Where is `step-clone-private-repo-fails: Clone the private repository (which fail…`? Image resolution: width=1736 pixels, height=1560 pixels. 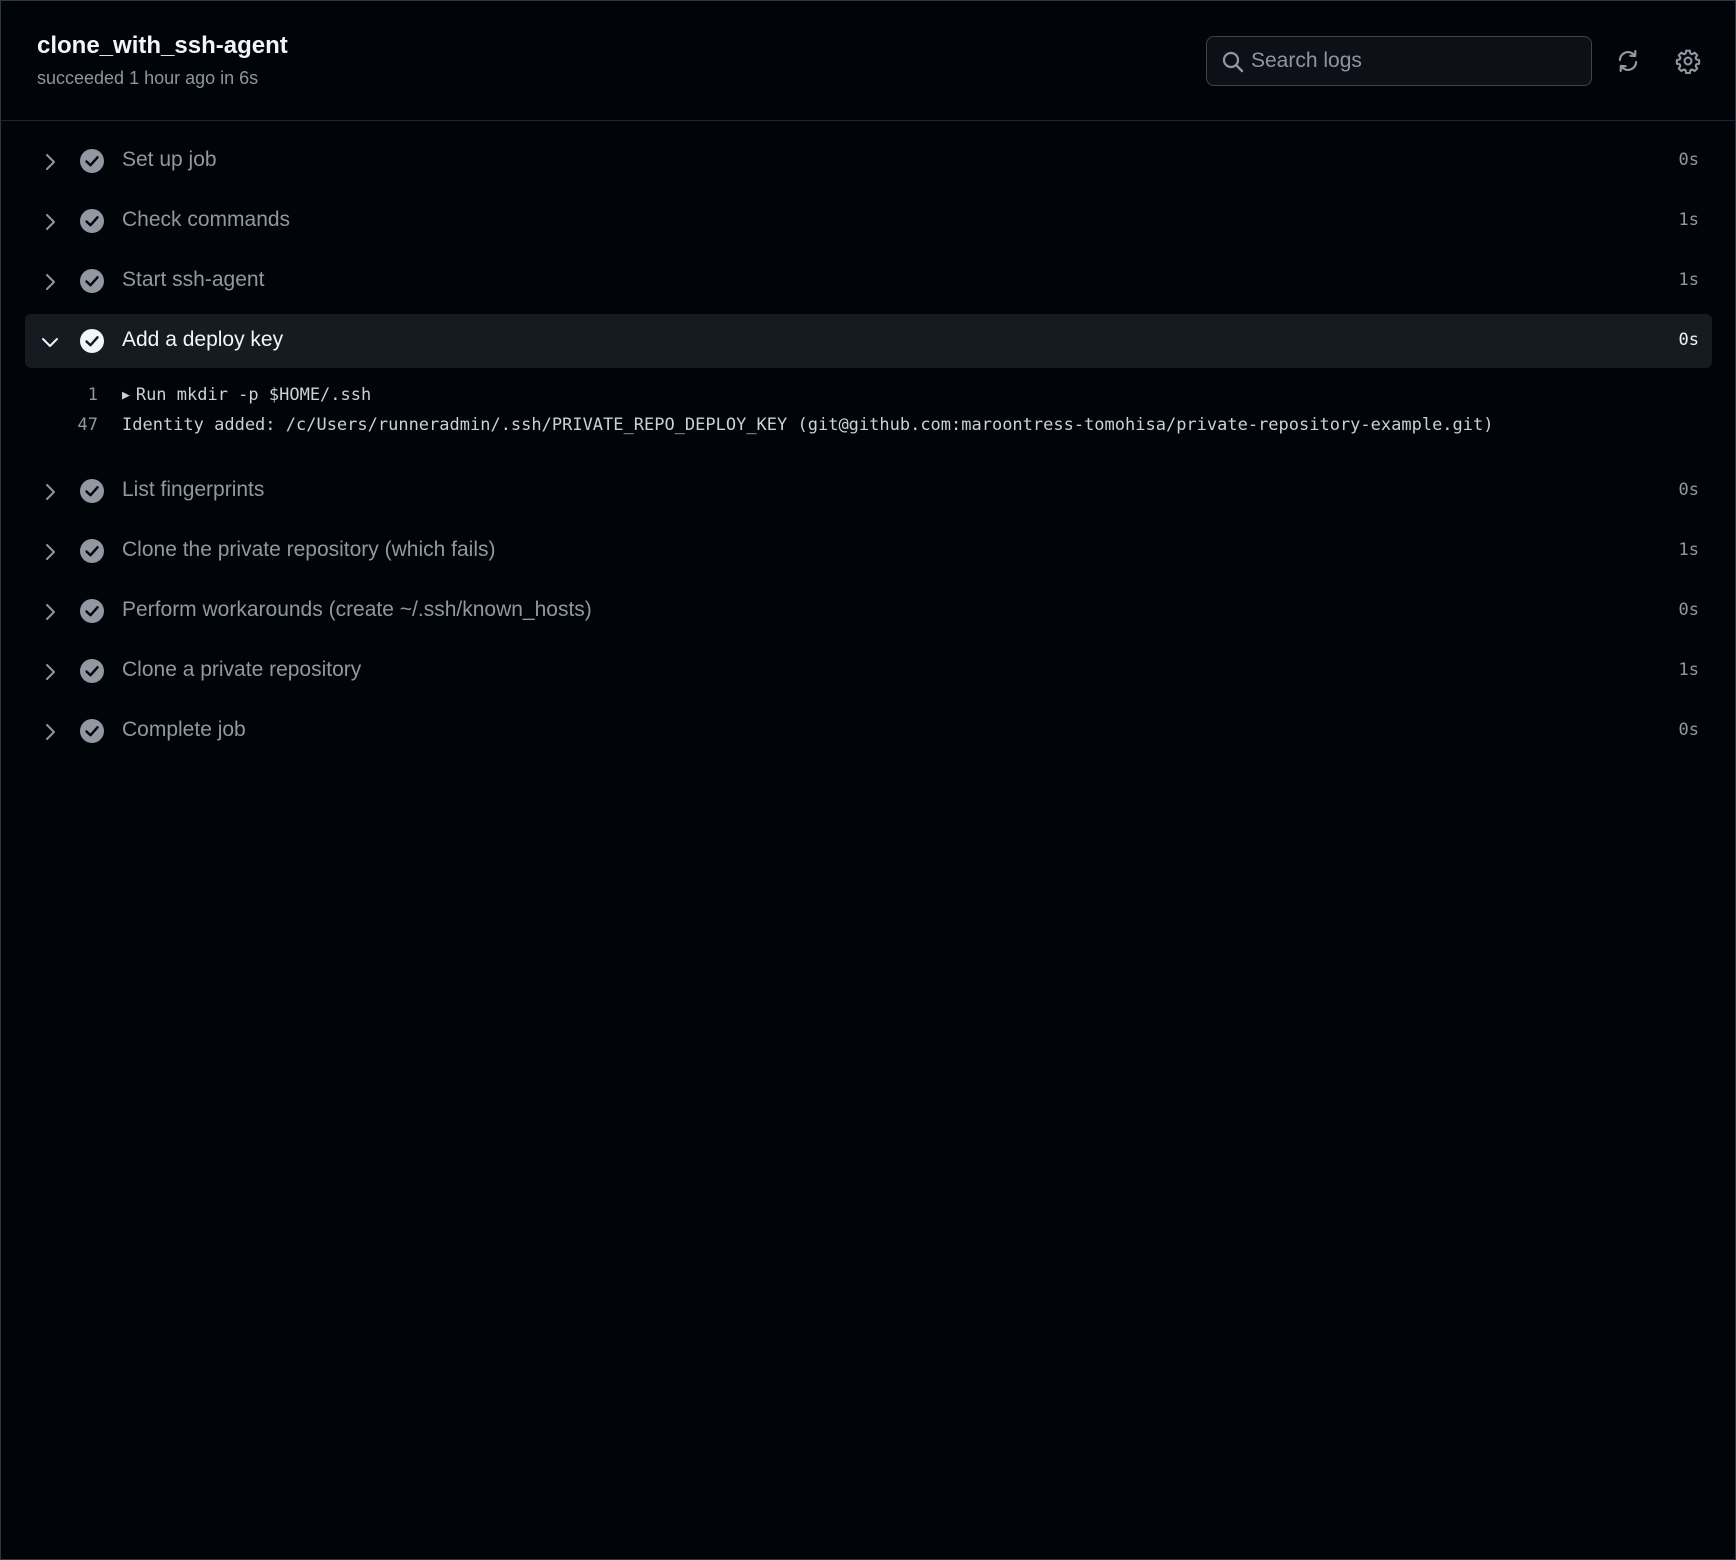 step-clone-private-repo-fails: Clone the private repository (which fail… is located at coordinates (868, 551).